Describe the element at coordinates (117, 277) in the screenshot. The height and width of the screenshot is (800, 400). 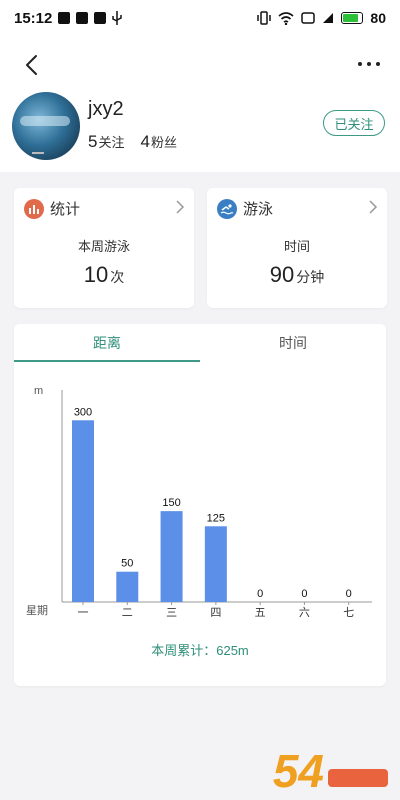
I see `weekly-swim-unit: 次` at that location.